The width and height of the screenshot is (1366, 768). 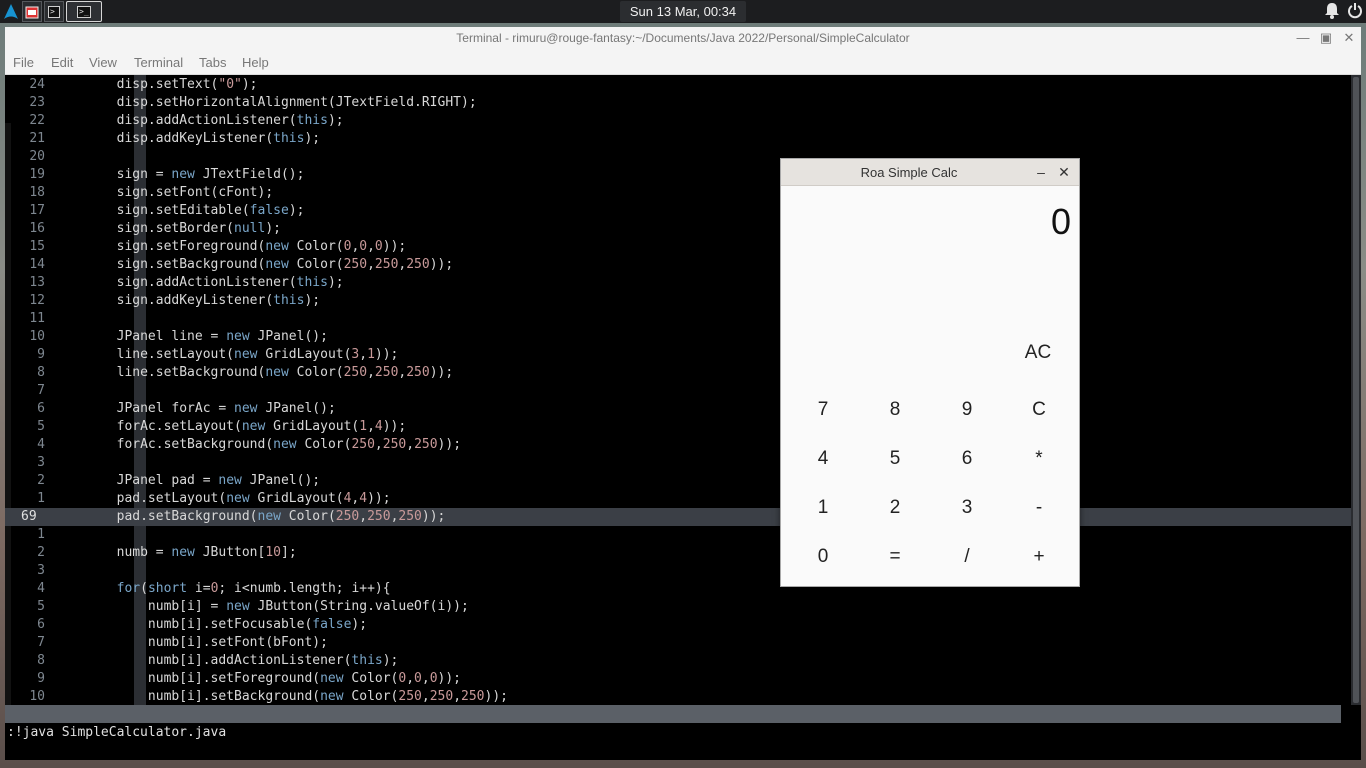 What do you see at coordinates (823, 410) in the screenshot?
I see `key-7: 7` at bounding box center [823, 410].